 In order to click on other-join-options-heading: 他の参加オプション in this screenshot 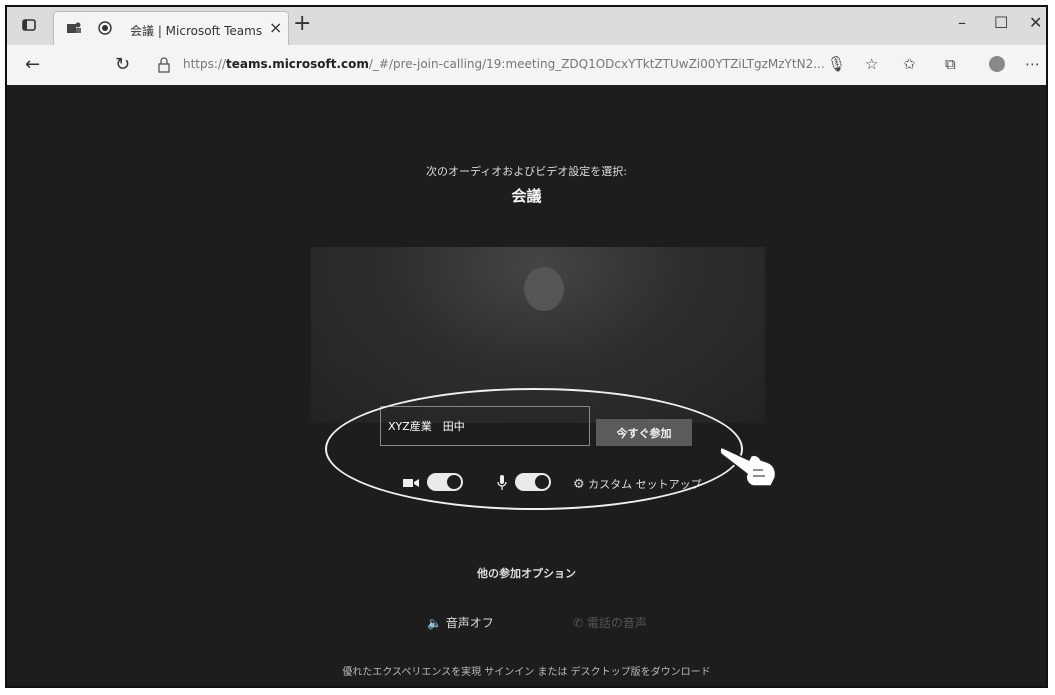, I will do `click(526, 573)`.